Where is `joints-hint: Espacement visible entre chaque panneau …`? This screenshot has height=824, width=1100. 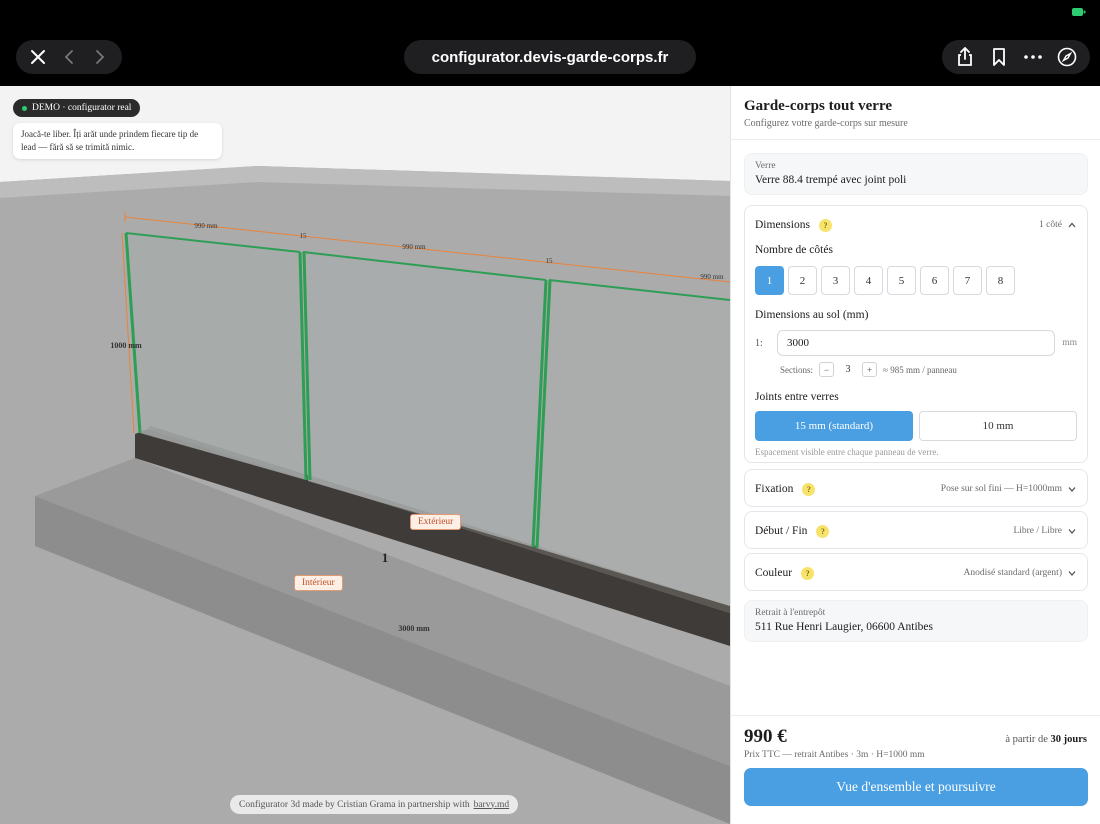 joints-hint: Espacement visible entre chaque panneau … is located at coordinates (847, 452).